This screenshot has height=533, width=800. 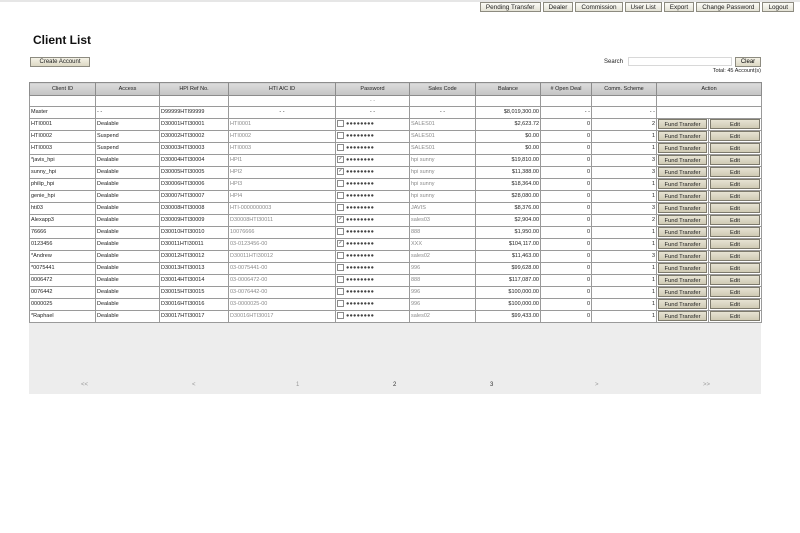 What do you see at coordinates (194, 89) in the screenshot?
I see `col-hpi-ref: HPI Ref No.` at bounding box center [194, 89].